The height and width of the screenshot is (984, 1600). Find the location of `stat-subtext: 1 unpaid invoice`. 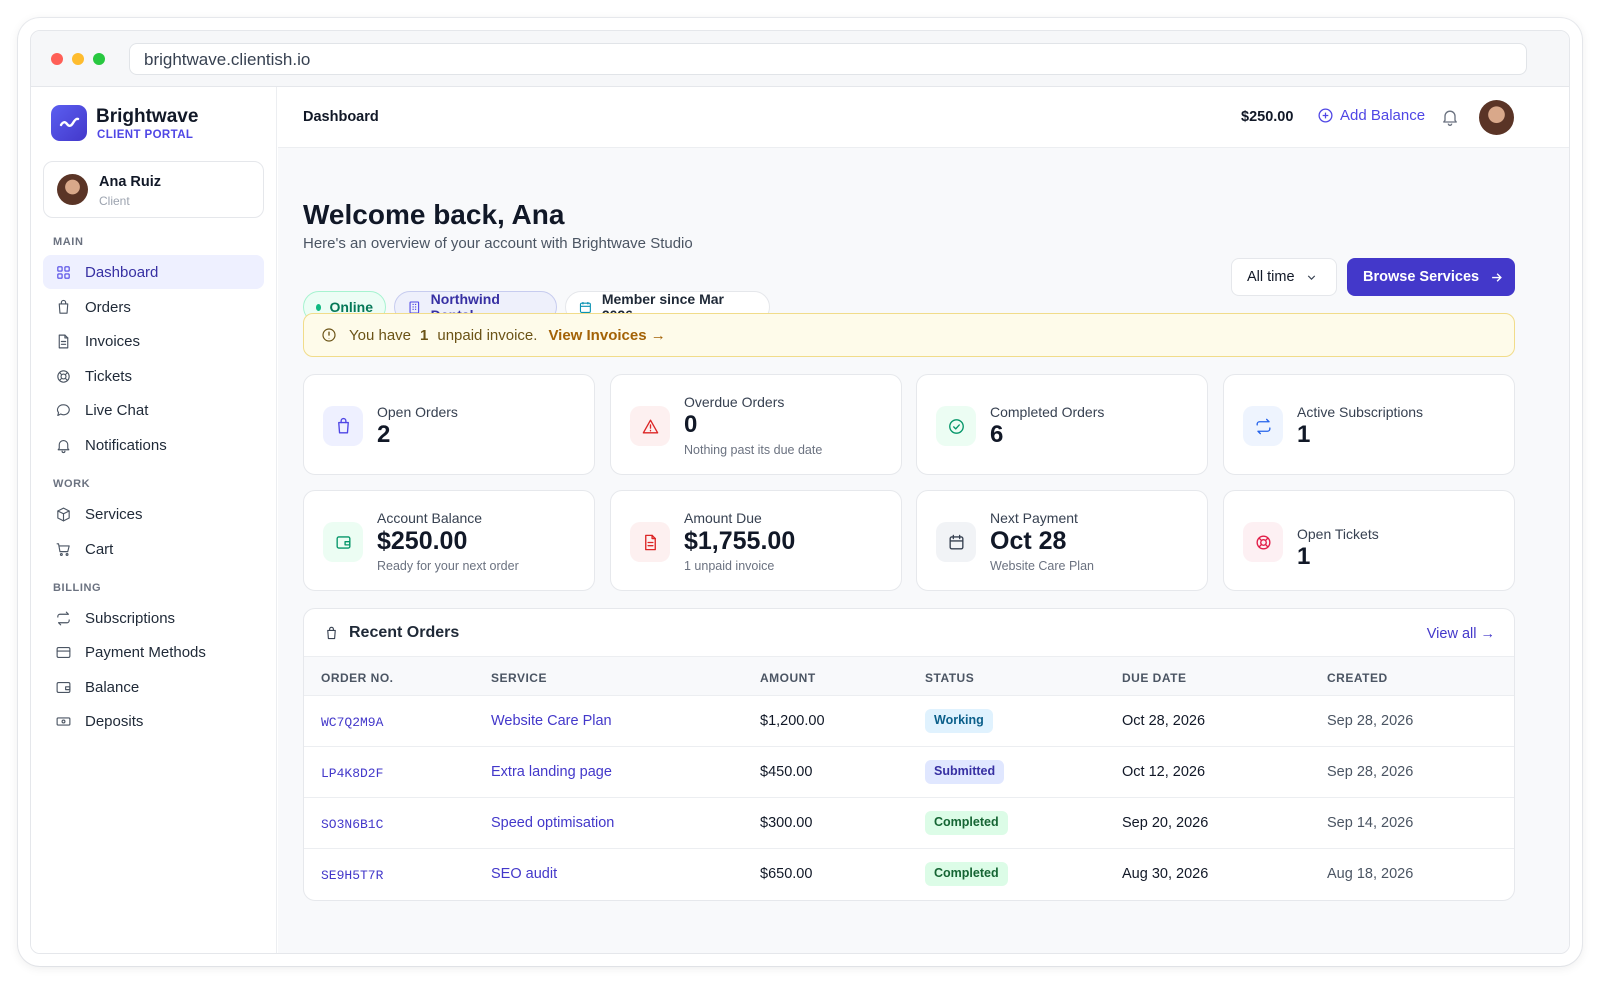

stat-subtext: 1 unpaid invoice is located at coordinates (729, 566).